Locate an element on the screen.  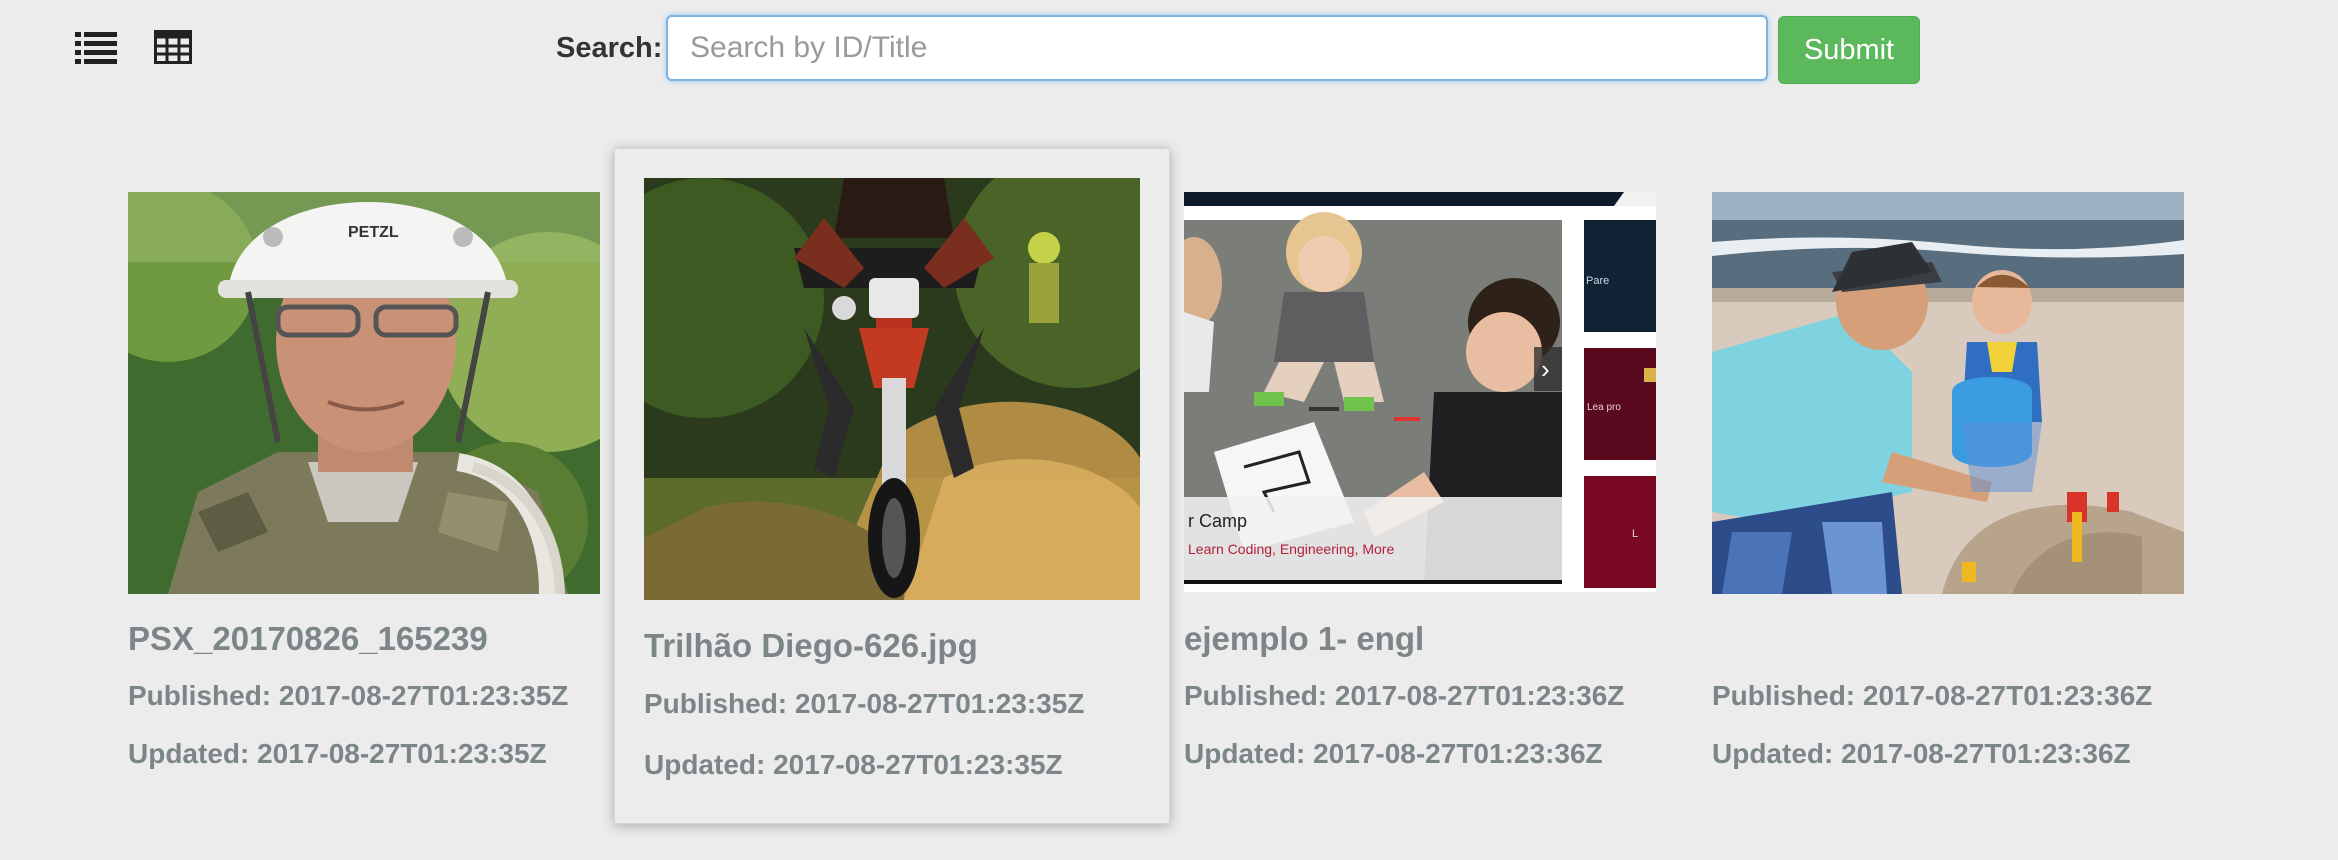
submit-button: Submit is located at coordinates (1849, 50).